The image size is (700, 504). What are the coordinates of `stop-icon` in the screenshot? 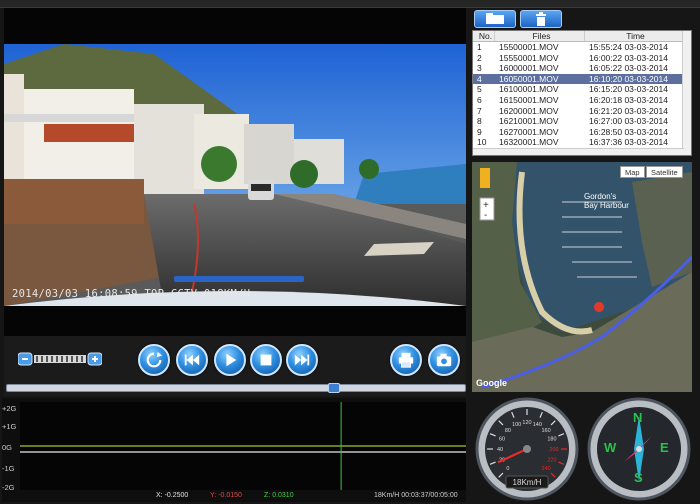 It's located at (266, 360).